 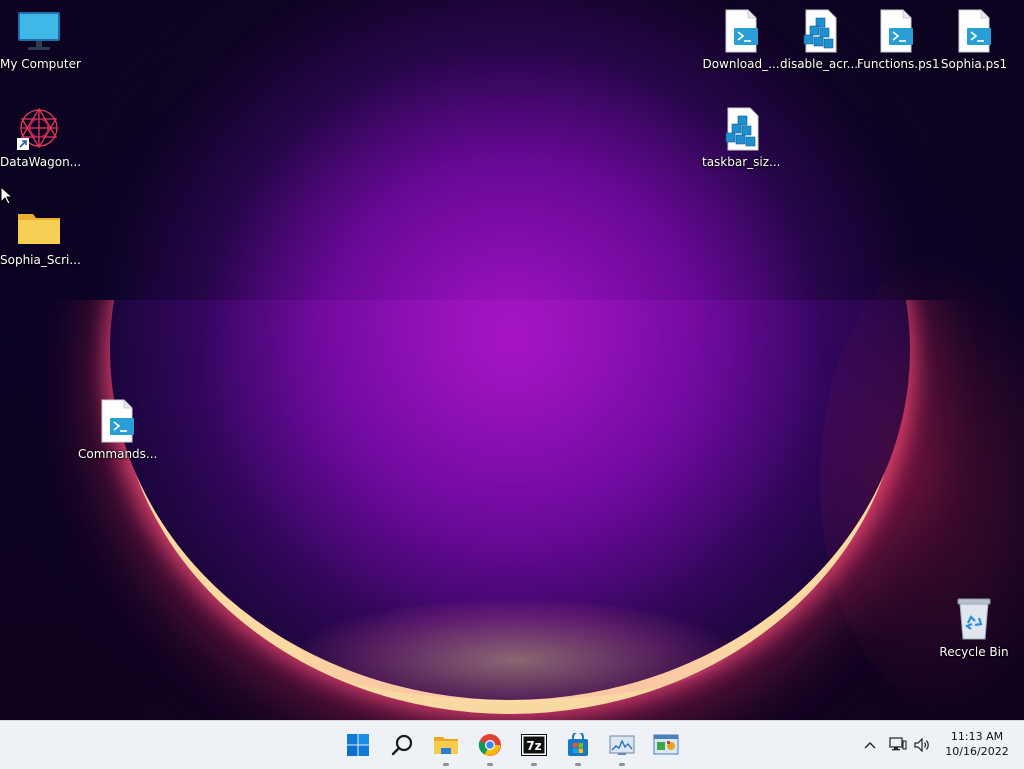 I want to click on desktop-icon-functions: Functions.ps1, so click(x=898, y=39).